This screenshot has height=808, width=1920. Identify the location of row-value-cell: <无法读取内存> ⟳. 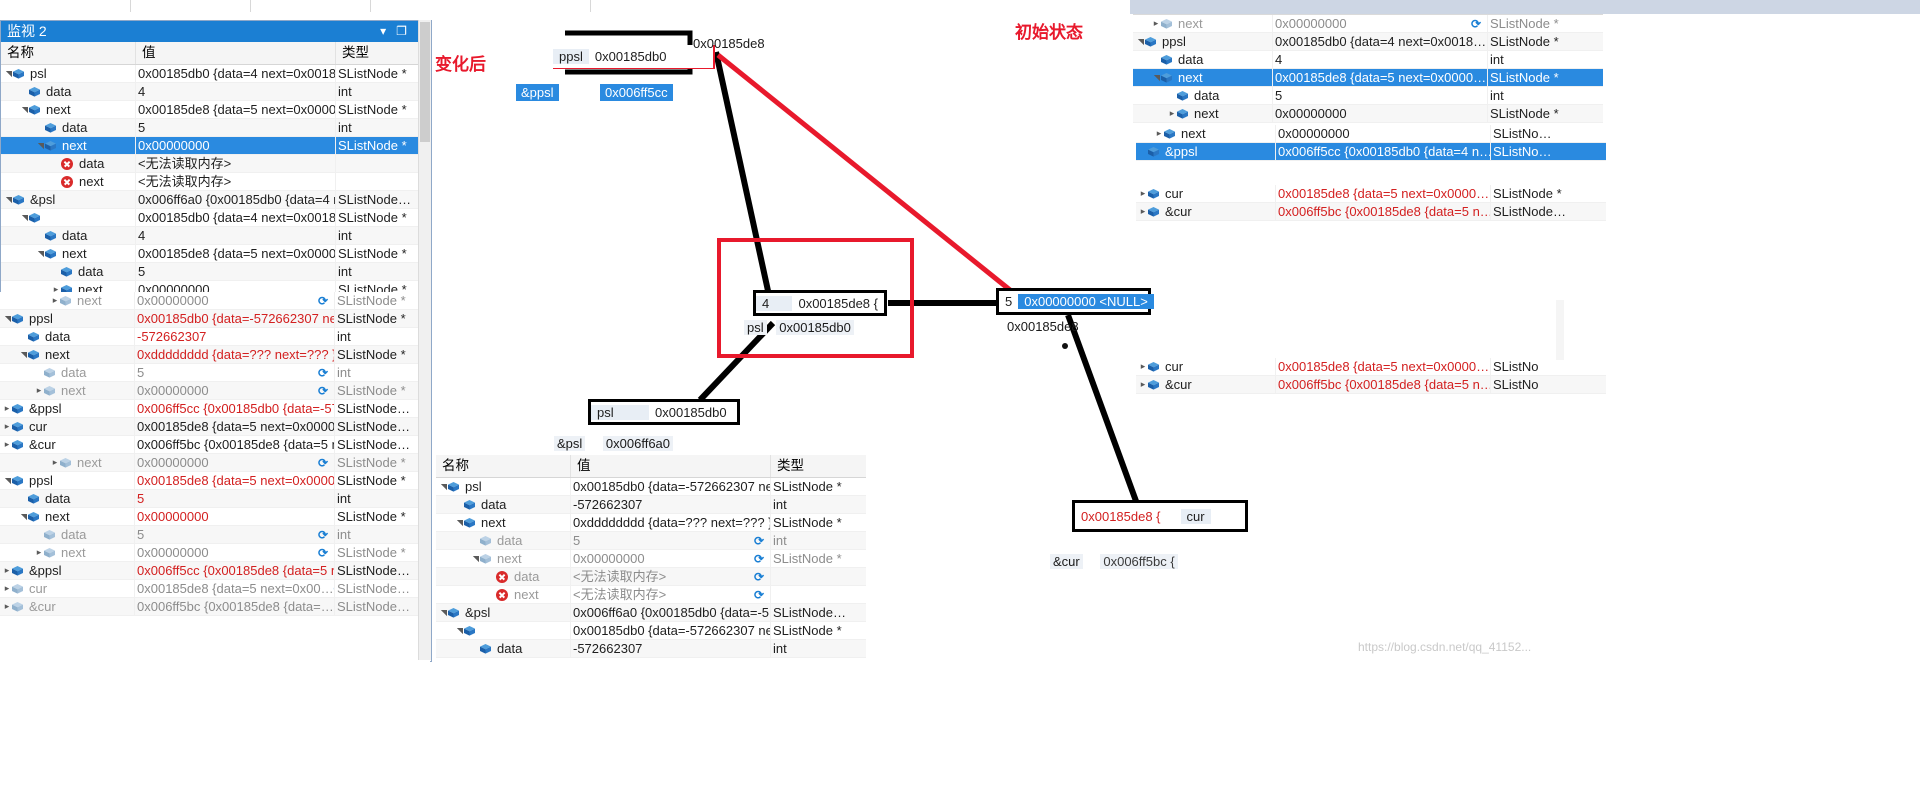
(671, 594).